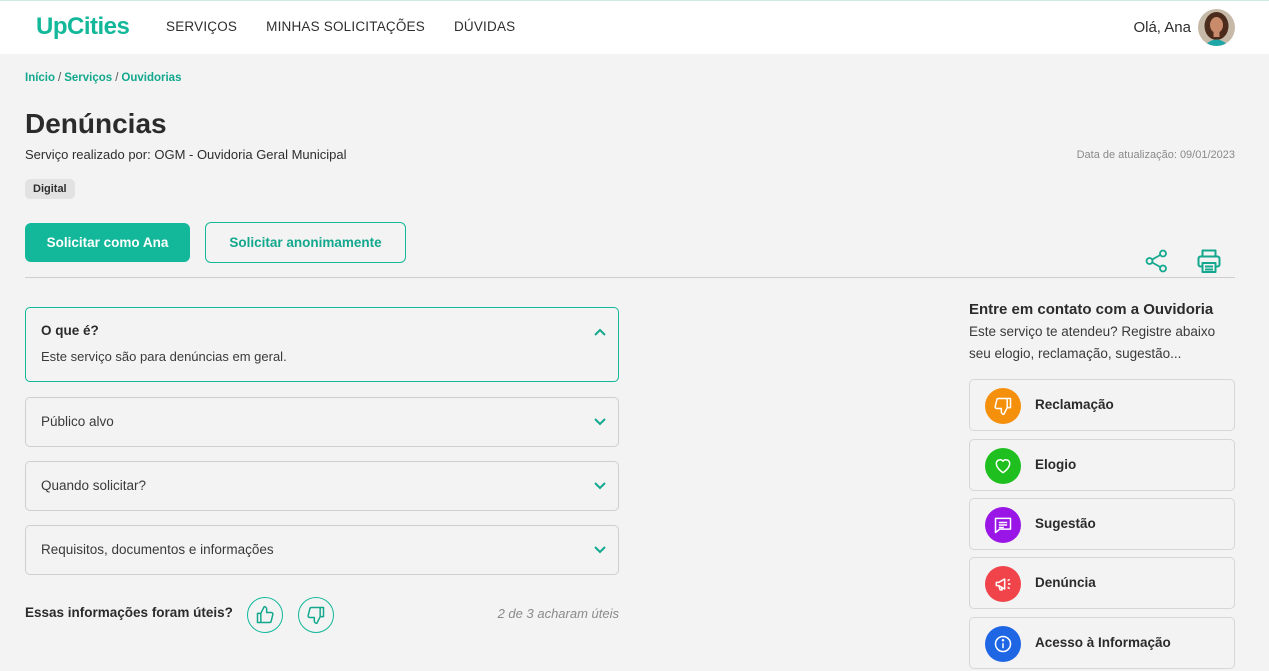  Describe the element at coordinates (1156, 261) in the screenshot. I see `share-icon` at that location.